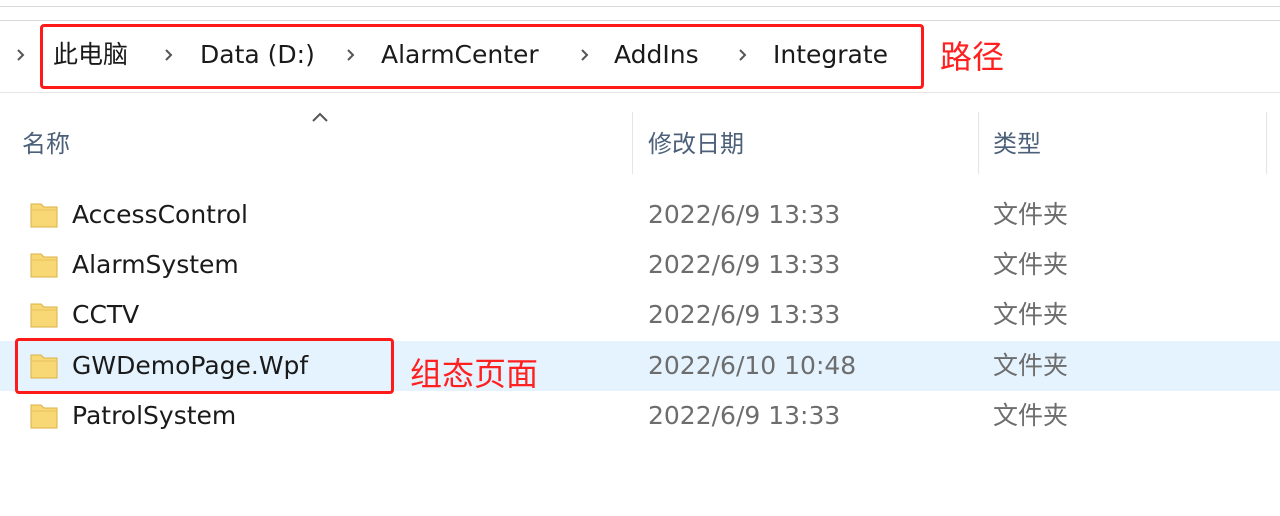 The image size is (1280, 516). I want to click on chevron-right-icon, so click(21, 55).